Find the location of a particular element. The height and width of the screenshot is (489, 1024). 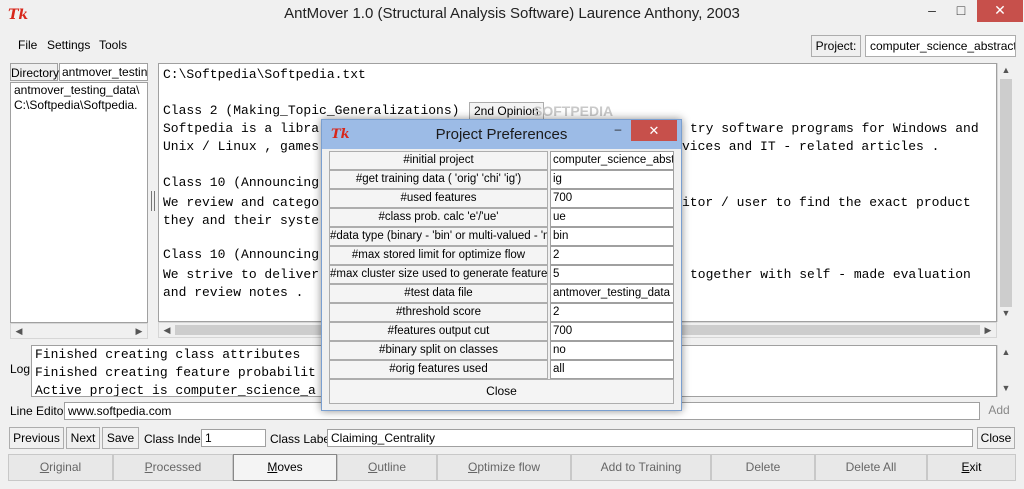

close-button: Close is located at coordinates (996, 438).